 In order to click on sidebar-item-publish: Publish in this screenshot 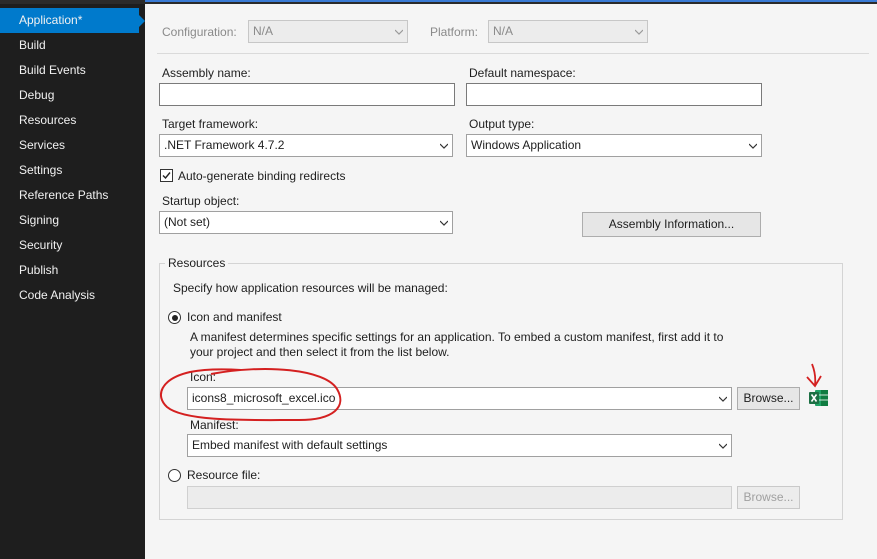, I will do `click(72, 270)`.